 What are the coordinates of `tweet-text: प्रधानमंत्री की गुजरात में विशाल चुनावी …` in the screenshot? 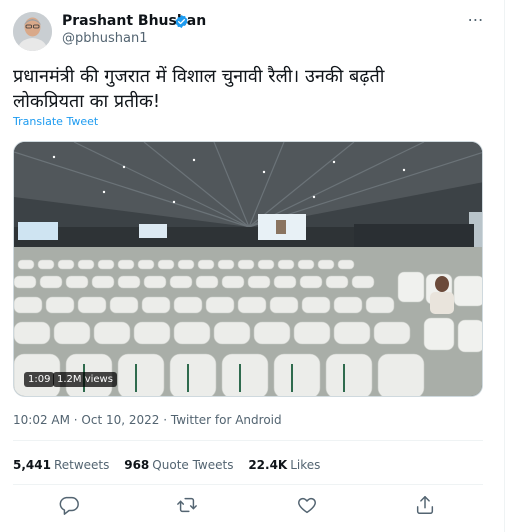 It's located at (248, 89).